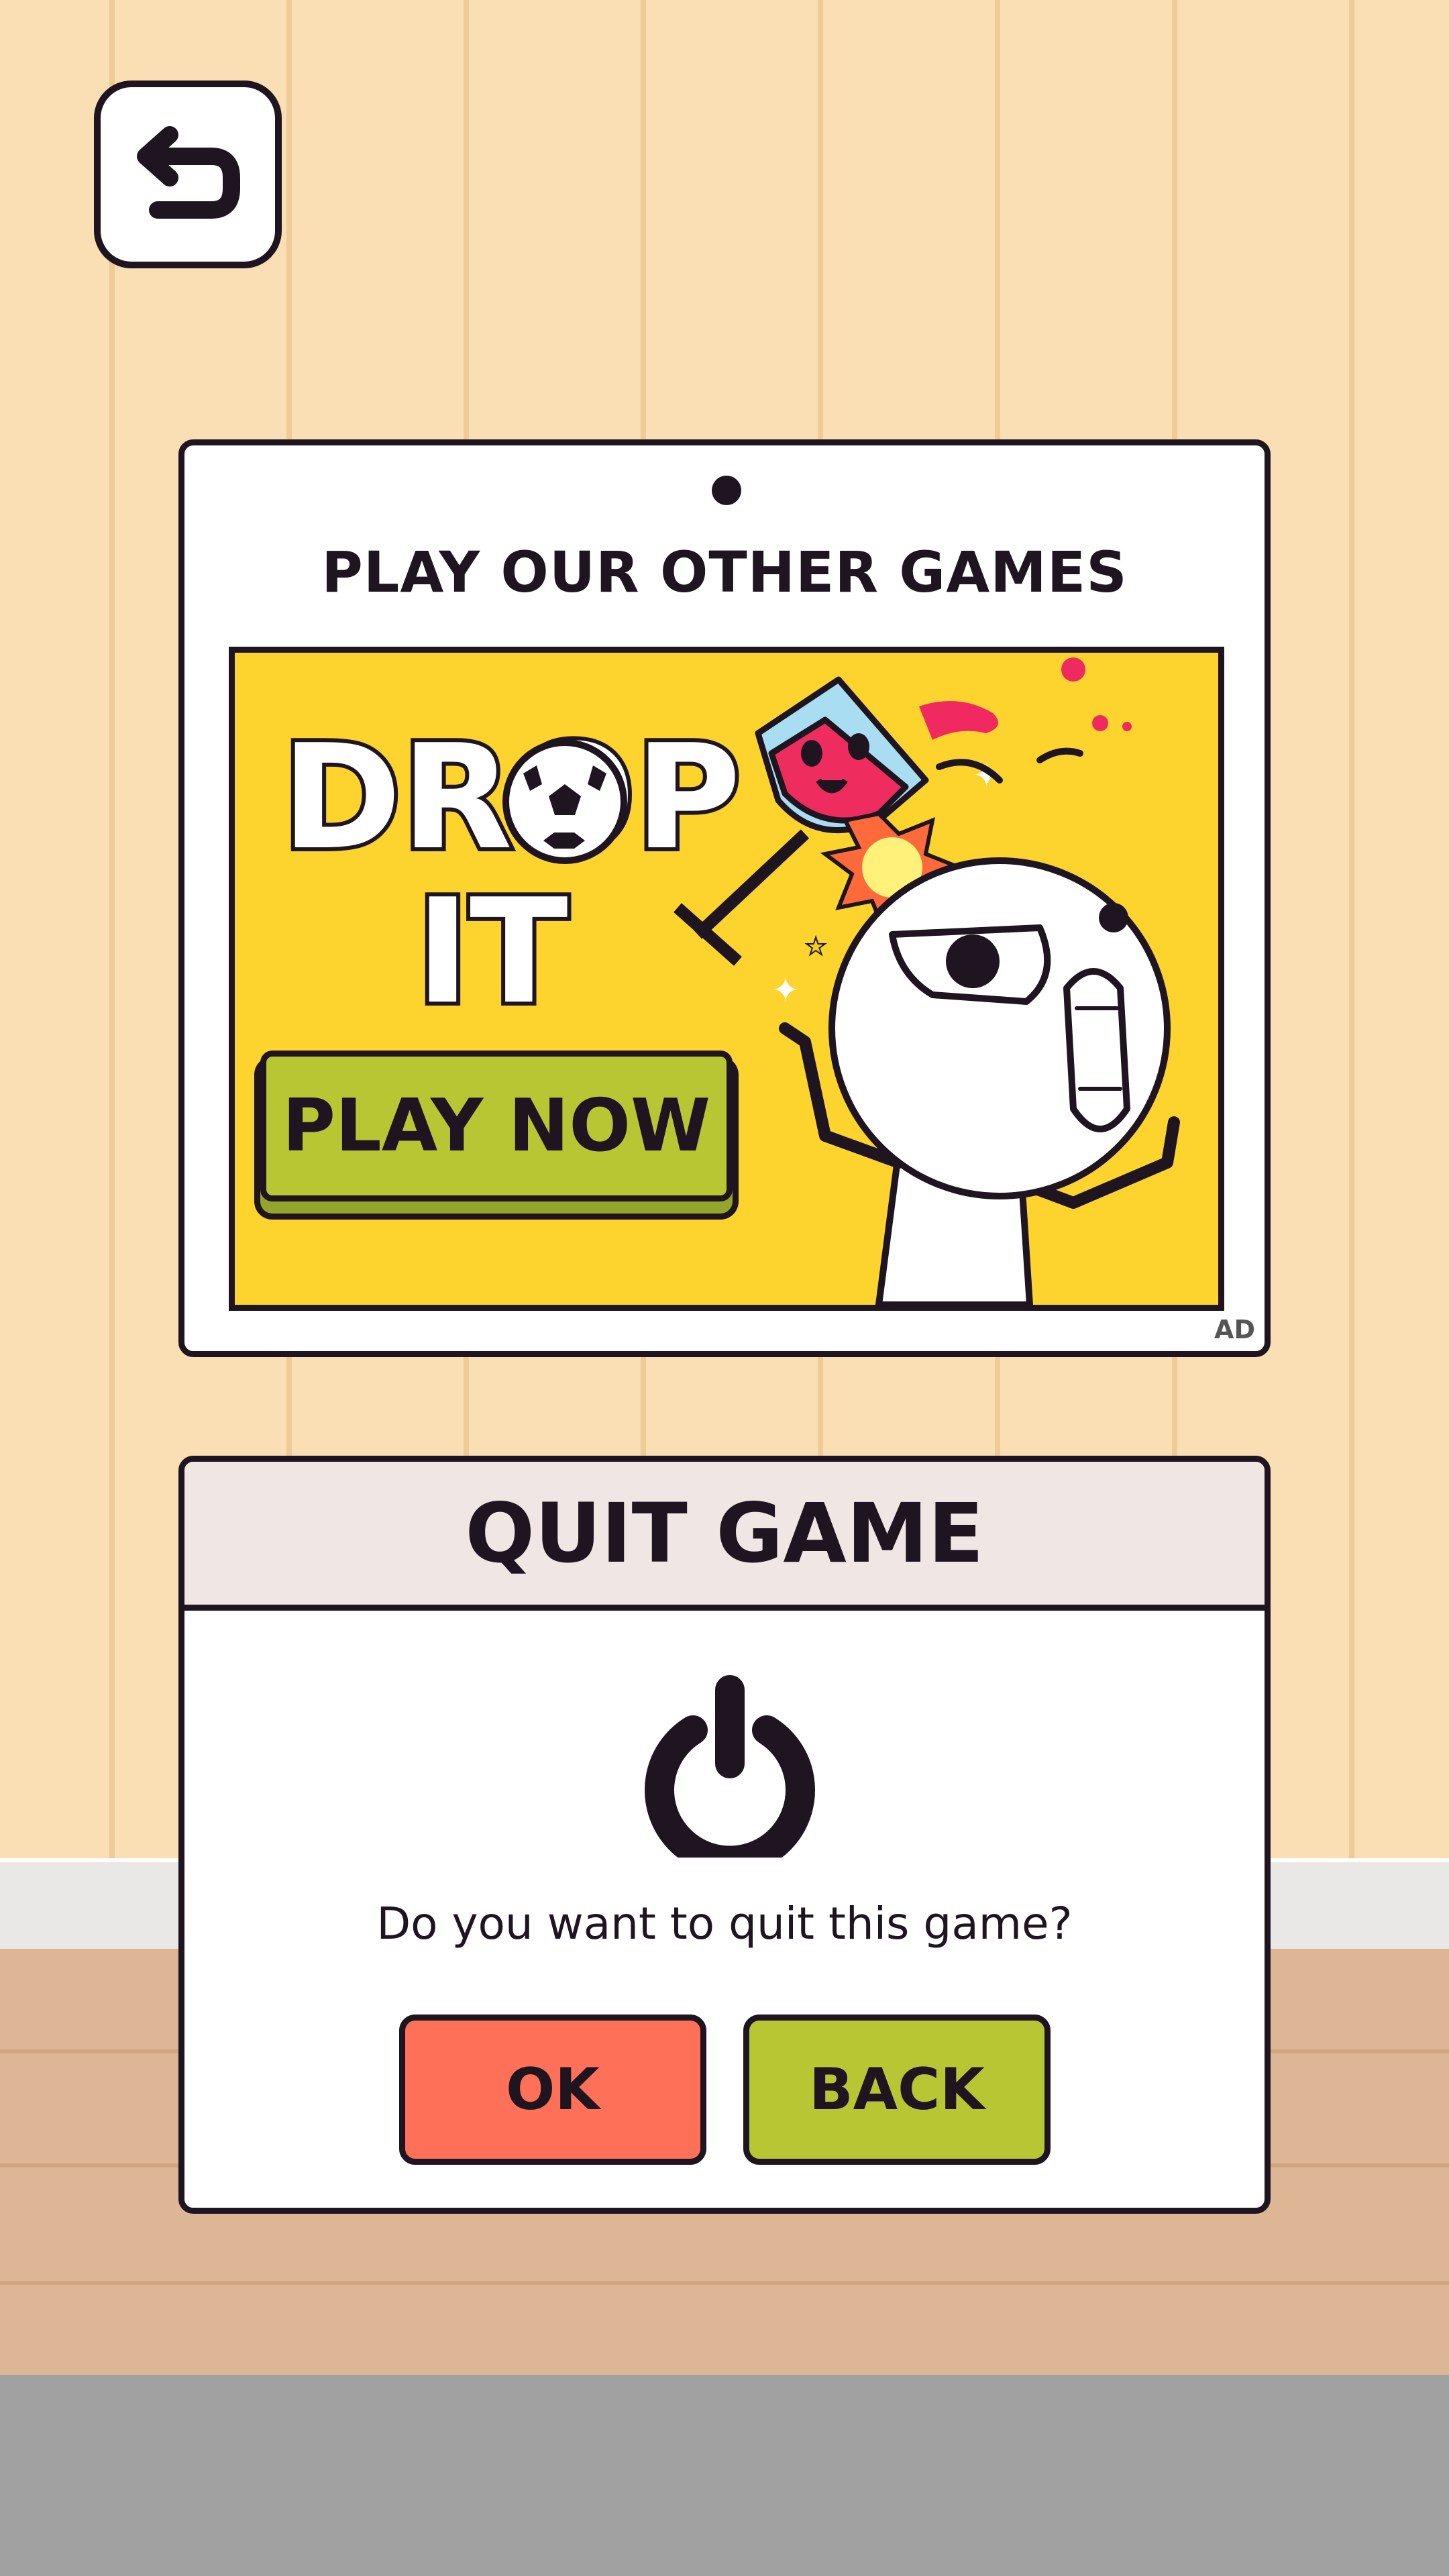  Describe the element at coordinates (897, 2090) in the screenshot. I see `back-dialog-button: BACK` at that location.